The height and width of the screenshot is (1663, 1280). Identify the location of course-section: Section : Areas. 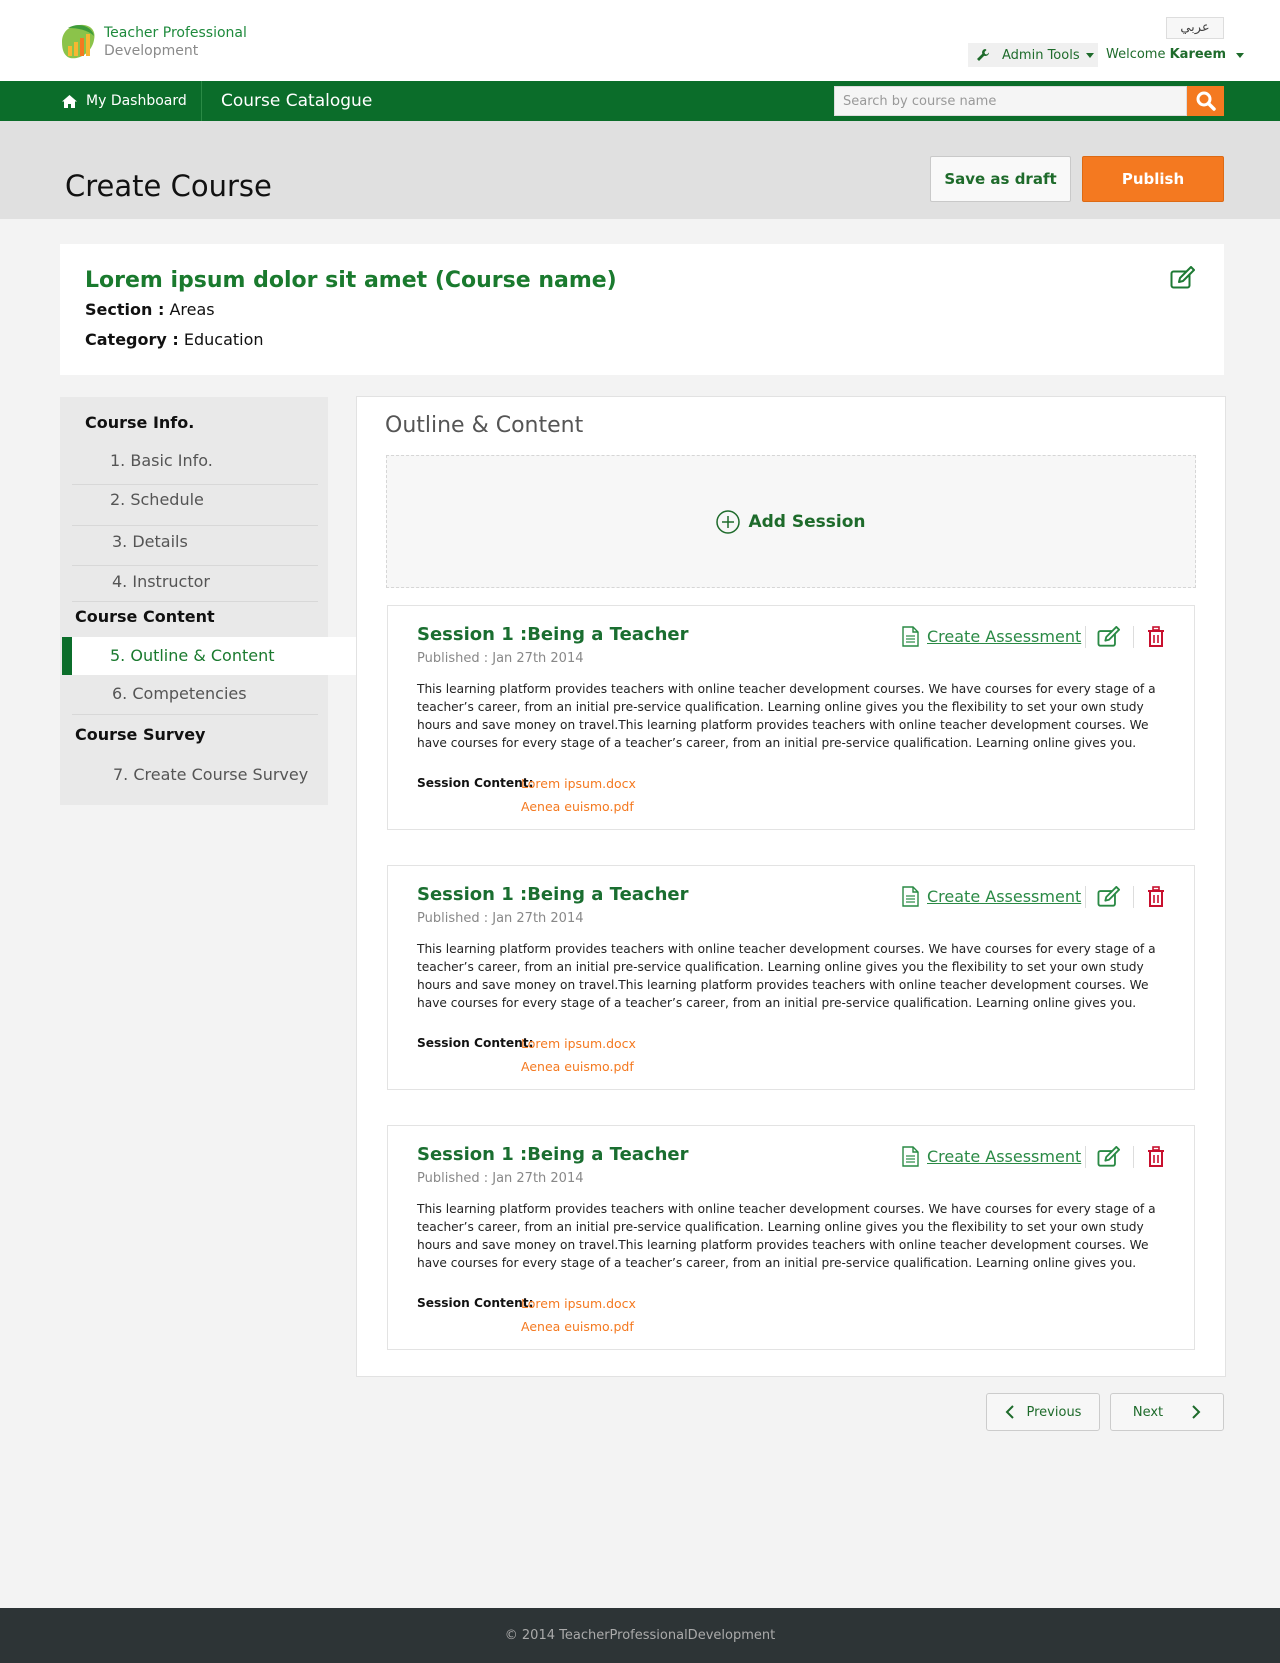
(150, 309).